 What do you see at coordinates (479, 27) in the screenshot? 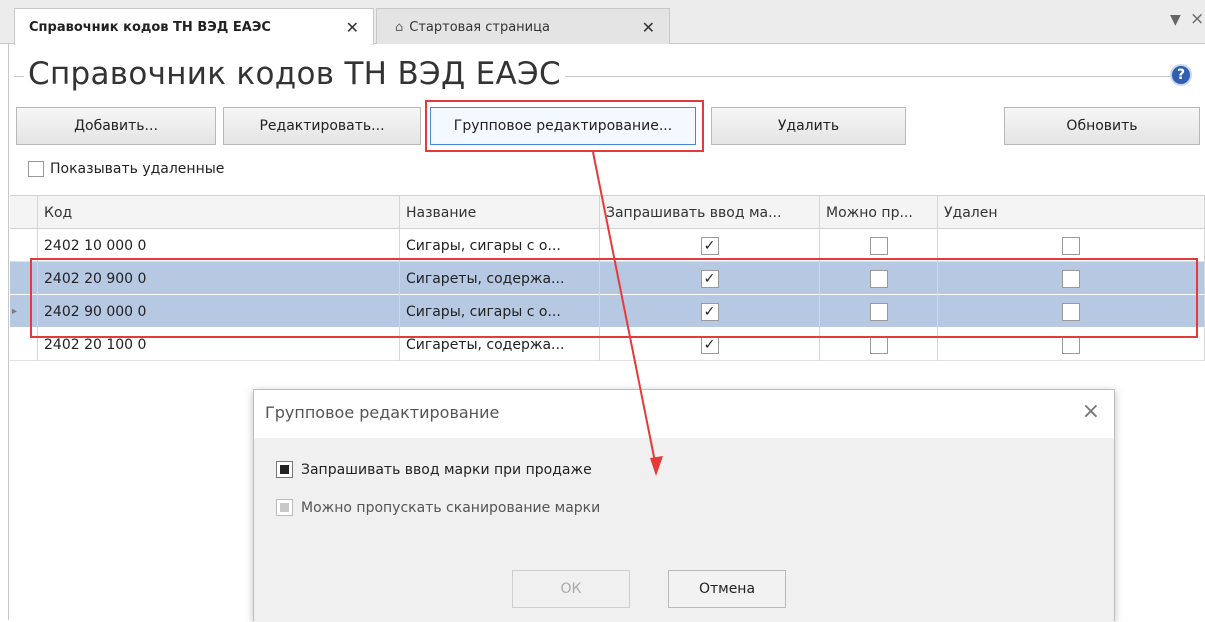
I see `tab-label: Стартовая страница` at bounding box center [479, 27].